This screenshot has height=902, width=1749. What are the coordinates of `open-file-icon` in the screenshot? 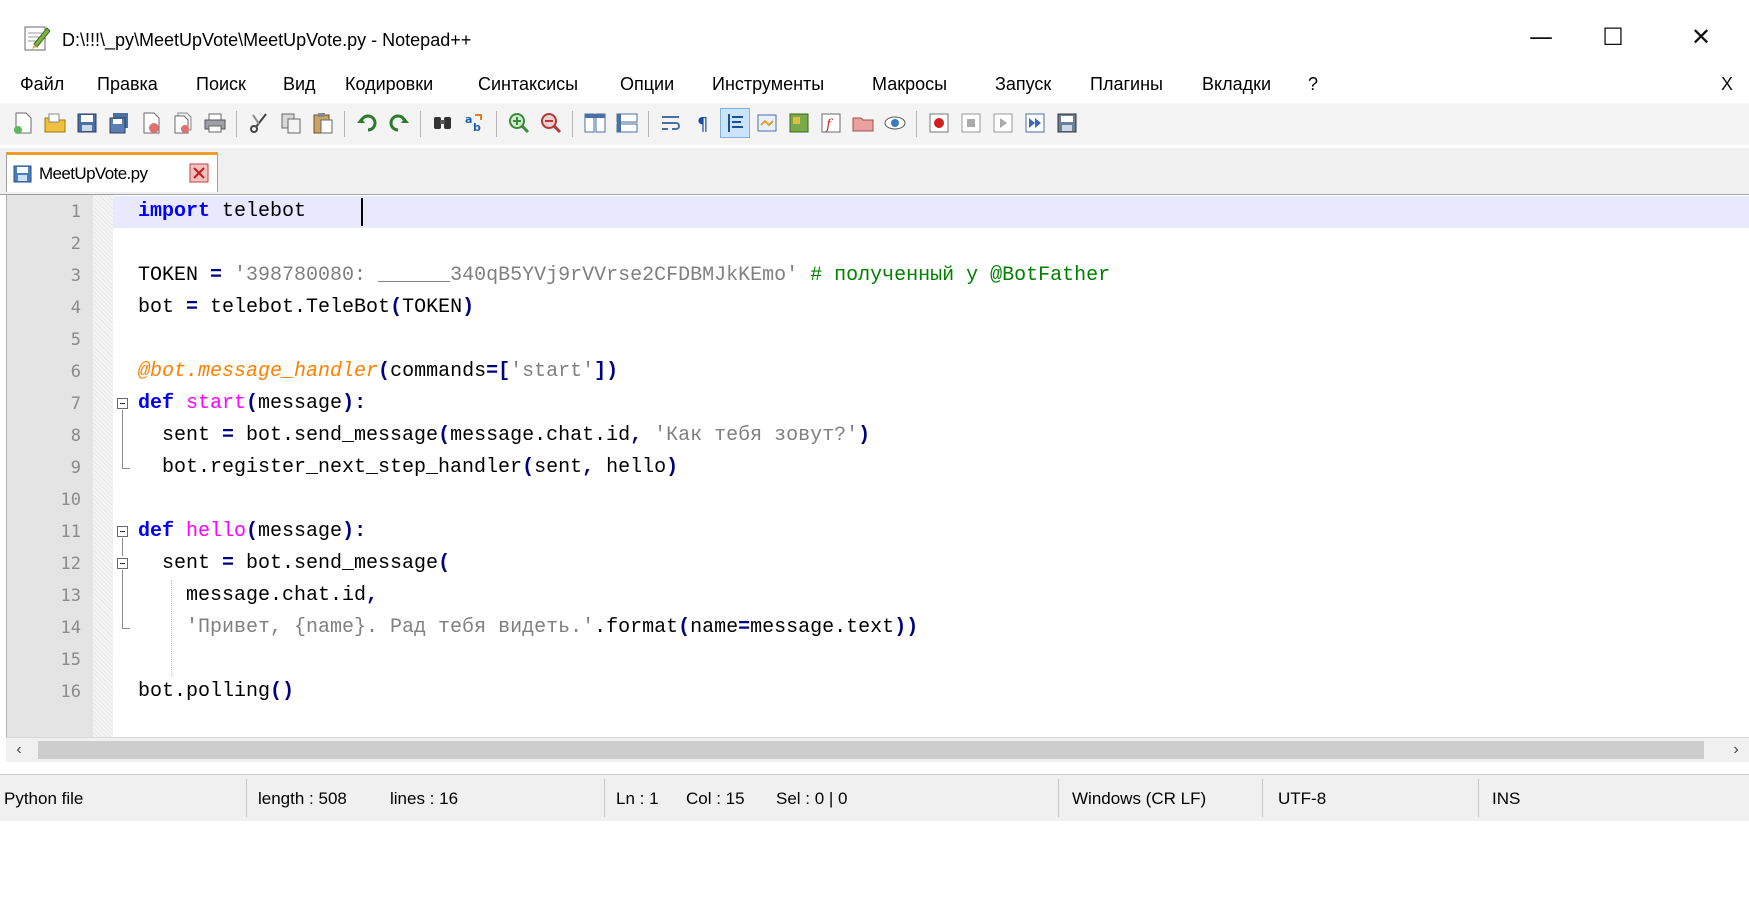 It's located at (55, 123).